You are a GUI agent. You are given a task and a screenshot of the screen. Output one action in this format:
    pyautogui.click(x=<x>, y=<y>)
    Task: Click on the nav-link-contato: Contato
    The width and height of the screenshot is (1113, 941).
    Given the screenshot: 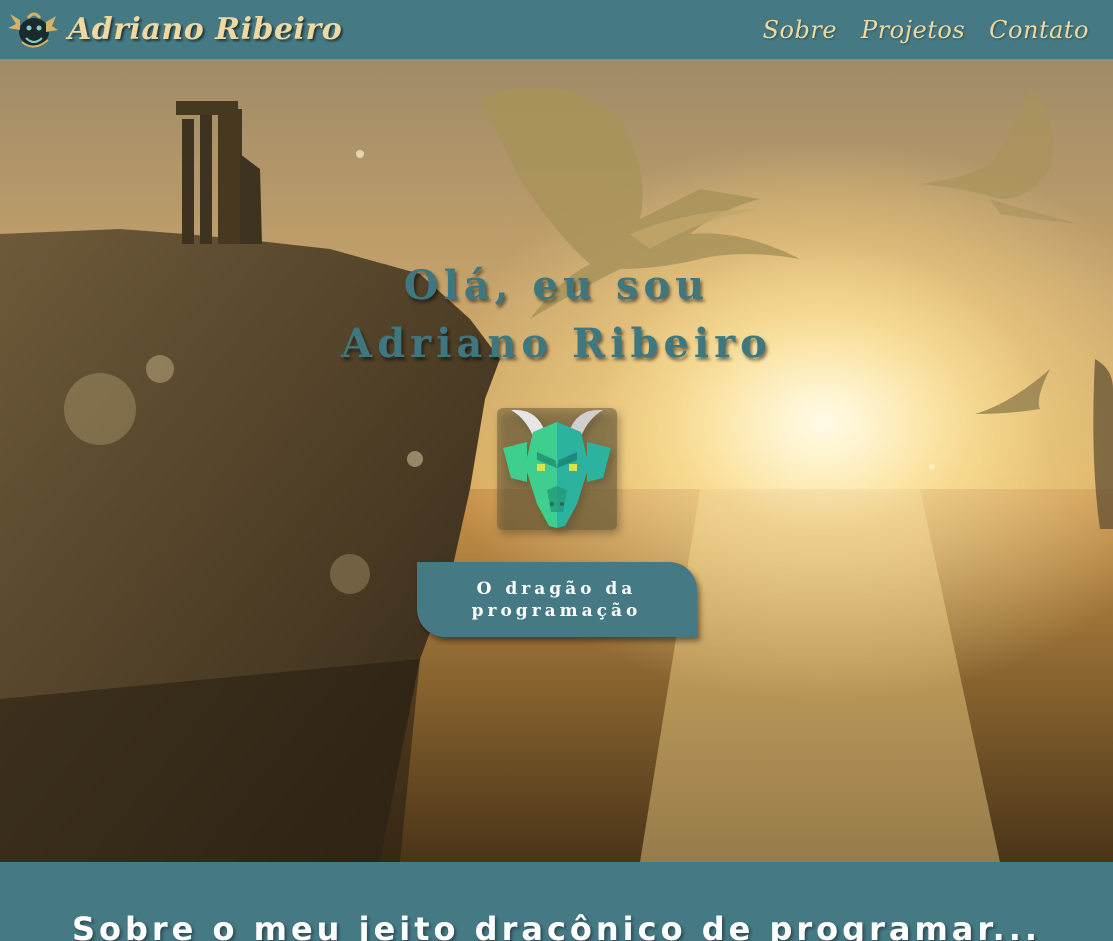 What is the action you would take?
    pyautogui.click(x=1039, y=30)
    